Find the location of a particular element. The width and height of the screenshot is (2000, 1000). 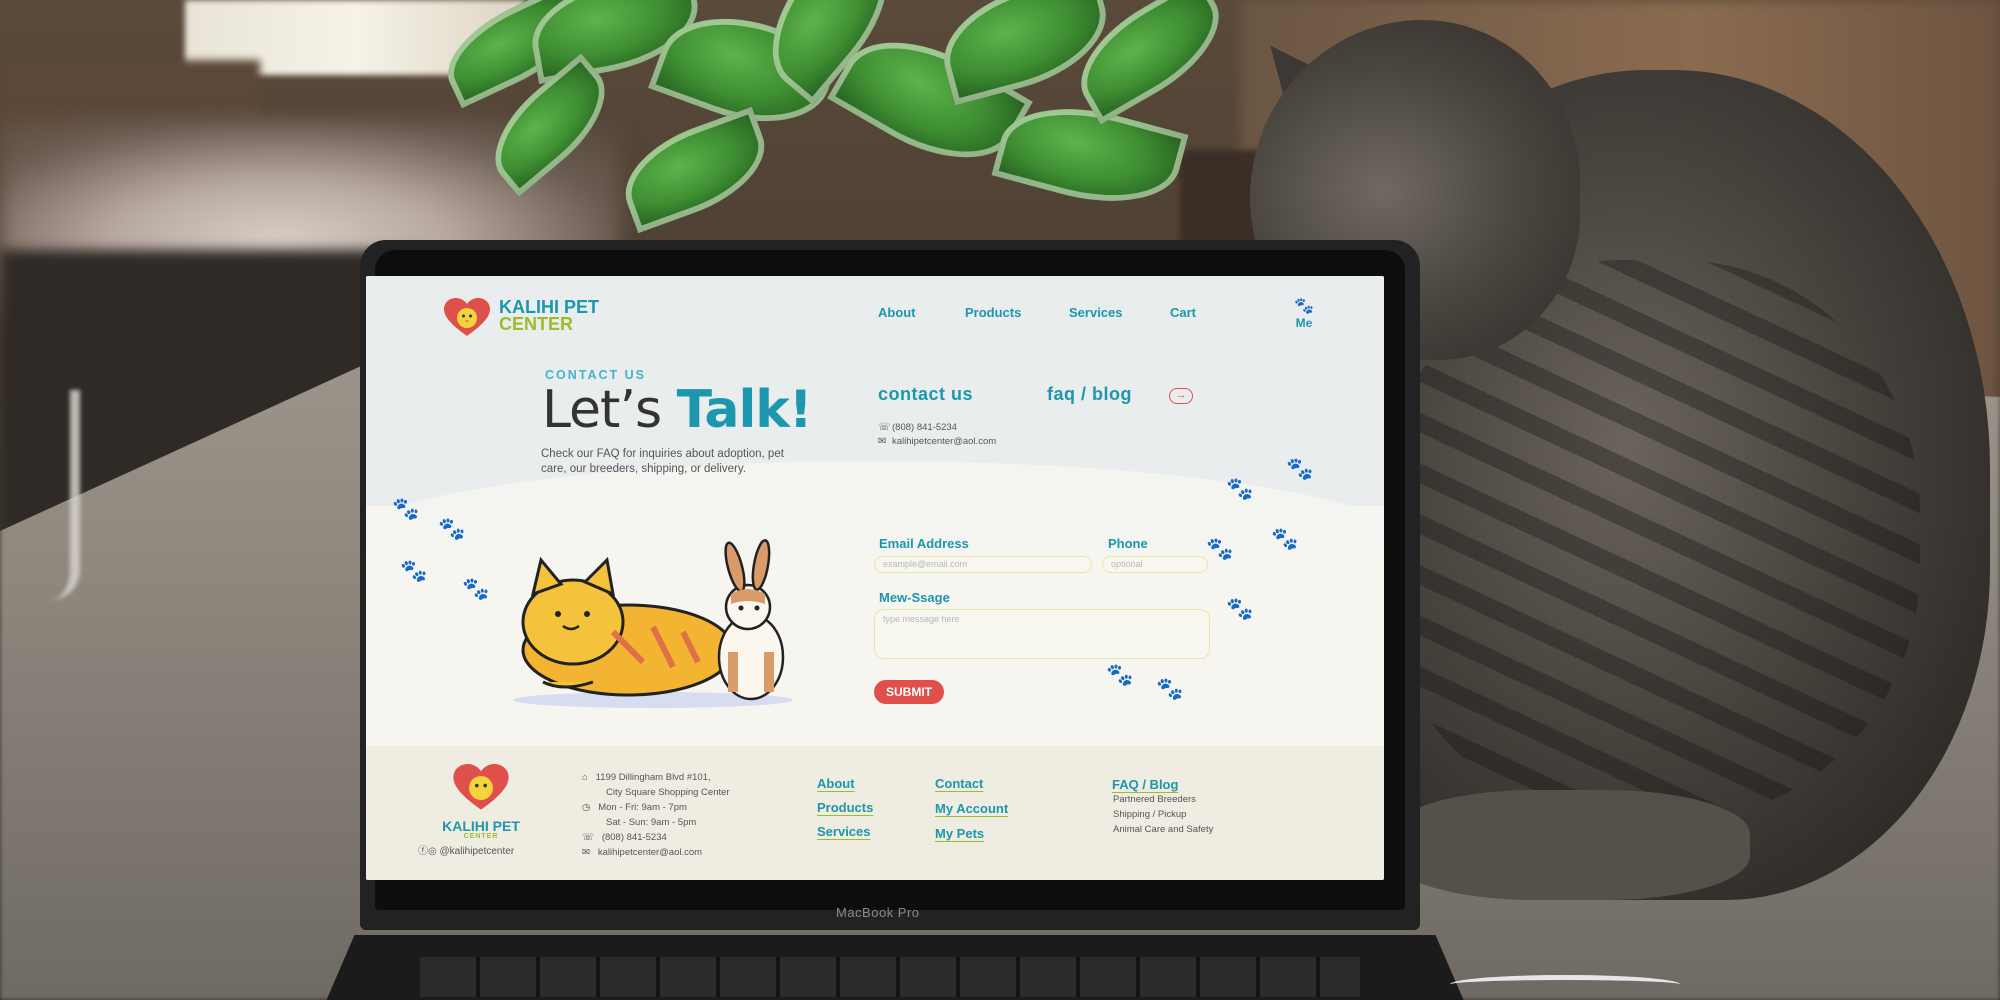

footer-link-about: About is located at coordinates (836, 783).